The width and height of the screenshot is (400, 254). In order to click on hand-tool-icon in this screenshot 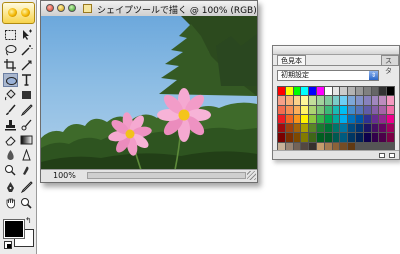, I will do `click(10, 203)`.